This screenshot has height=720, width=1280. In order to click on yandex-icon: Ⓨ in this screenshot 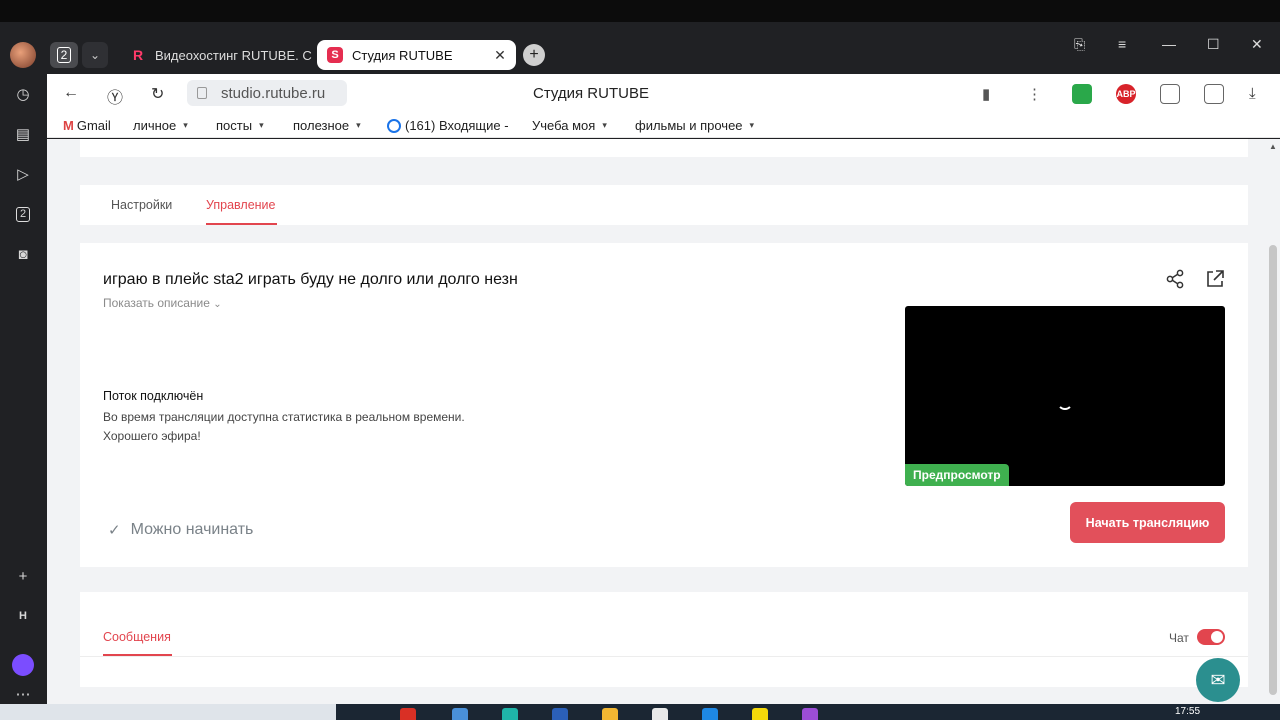, I will do `click(115, 96)`.